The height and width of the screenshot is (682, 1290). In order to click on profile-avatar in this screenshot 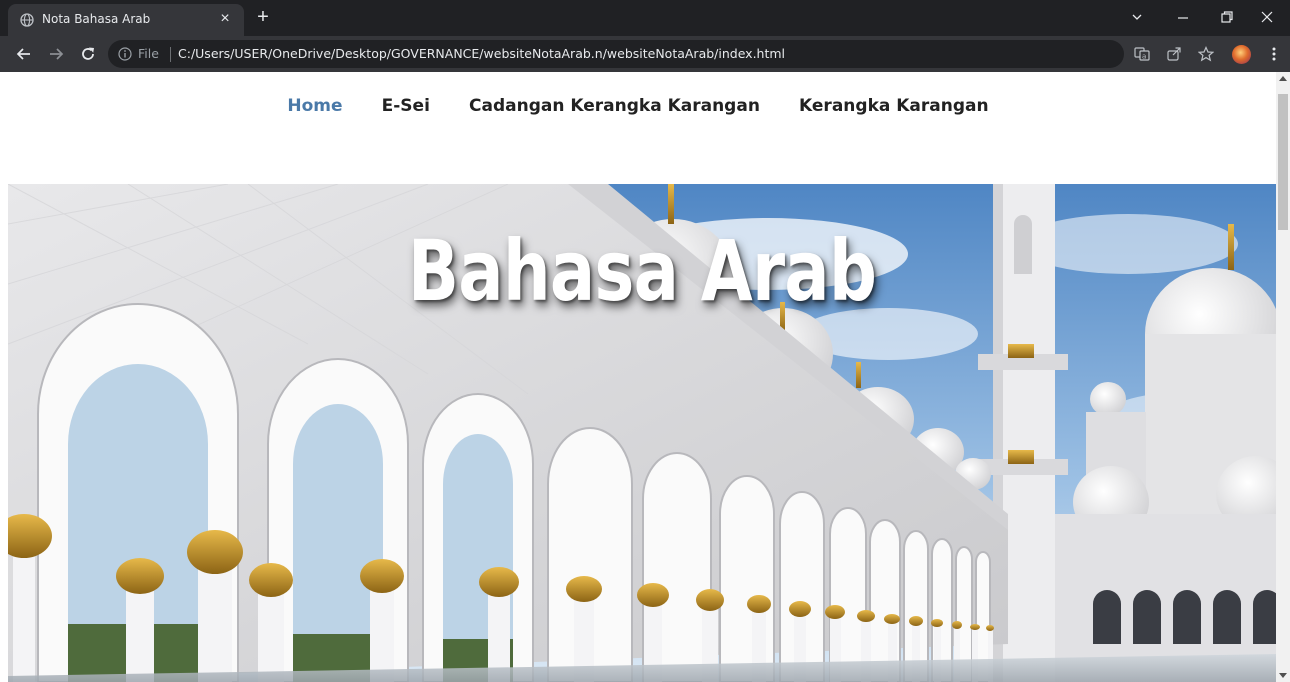, I will do `click(1241, 54)`.